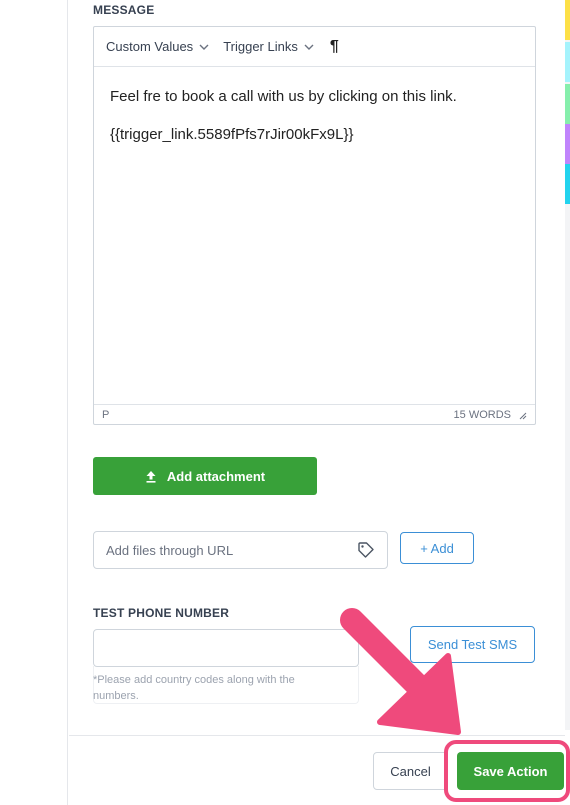 This screenshot has height=805, width=570. Describe the element at coordinates (226, 648) in the screenshot. I see `test-phone-input` at that location.